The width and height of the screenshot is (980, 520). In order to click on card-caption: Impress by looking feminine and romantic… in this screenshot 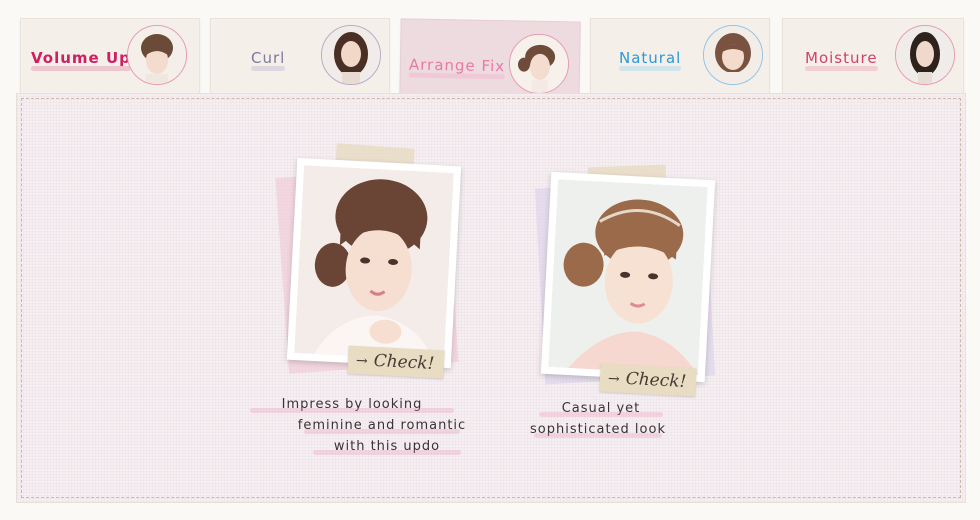, I will do `click(364, 425)`.